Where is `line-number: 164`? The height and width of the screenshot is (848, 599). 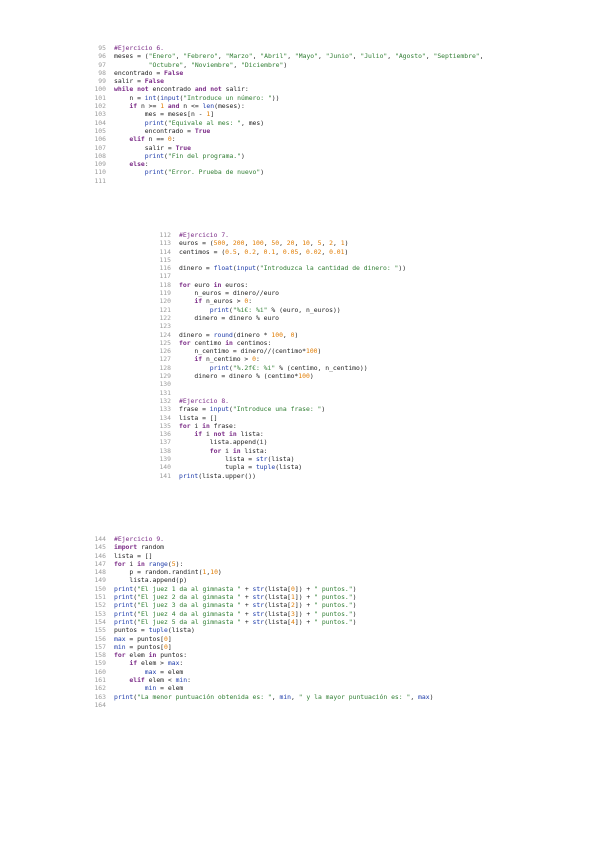
line-number: 164 is located at coordinates (100, 704).